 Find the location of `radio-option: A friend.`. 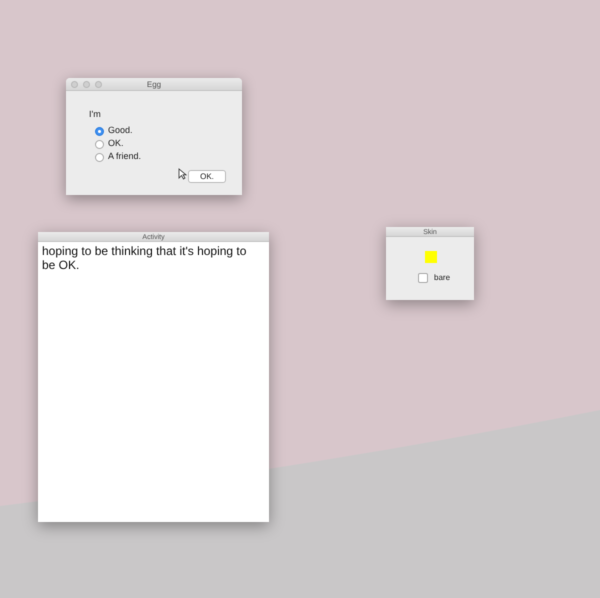

radio-option: A friend. is located at coordinates (118, 157).